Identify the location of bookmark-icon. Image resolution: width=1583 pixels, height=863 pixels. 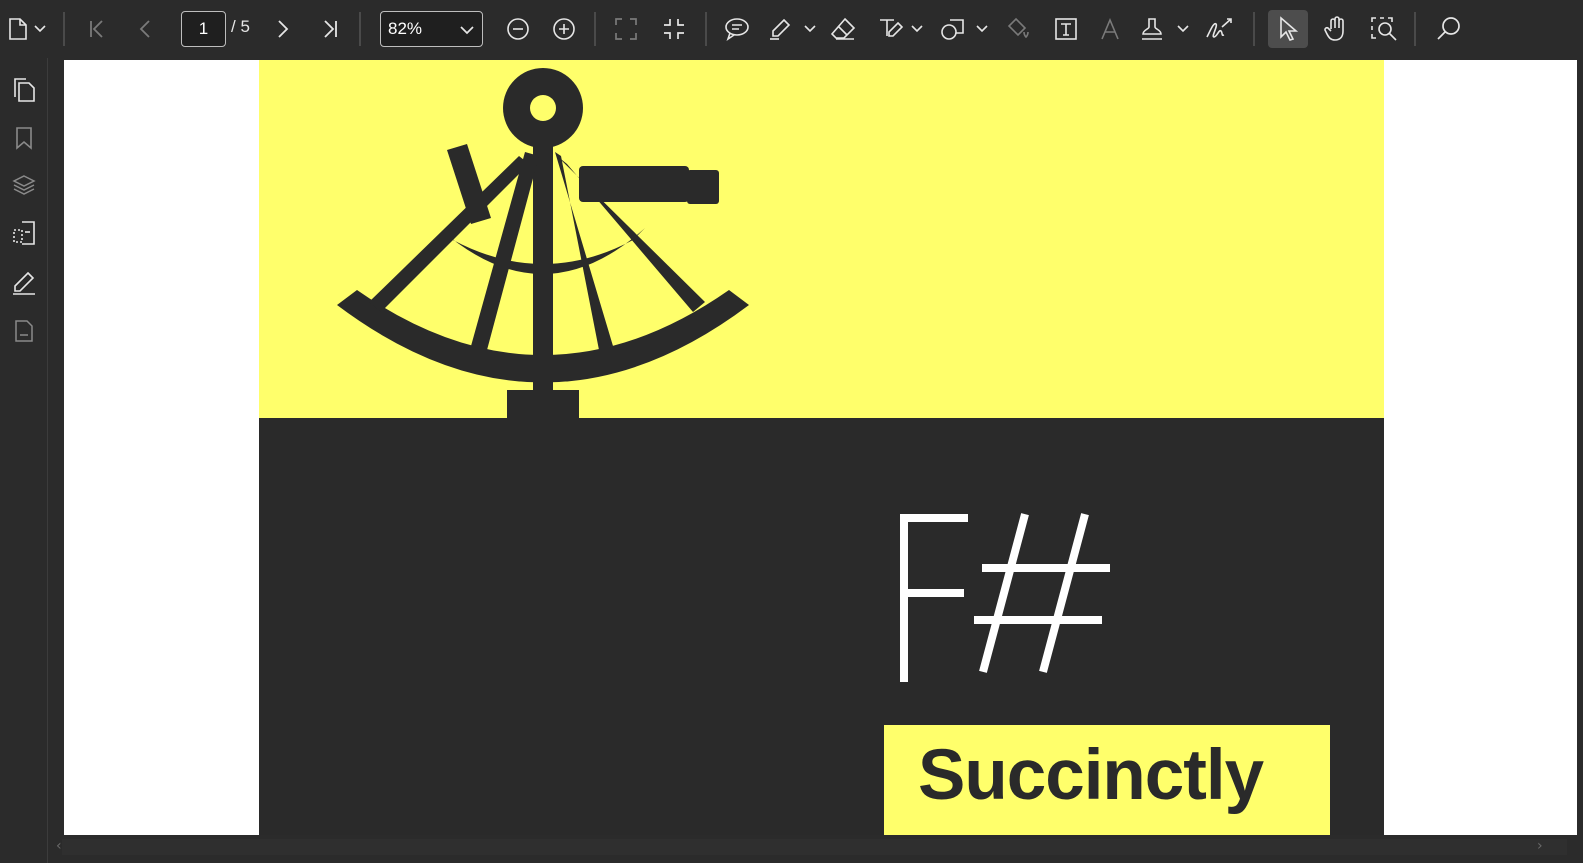
(24, 138).